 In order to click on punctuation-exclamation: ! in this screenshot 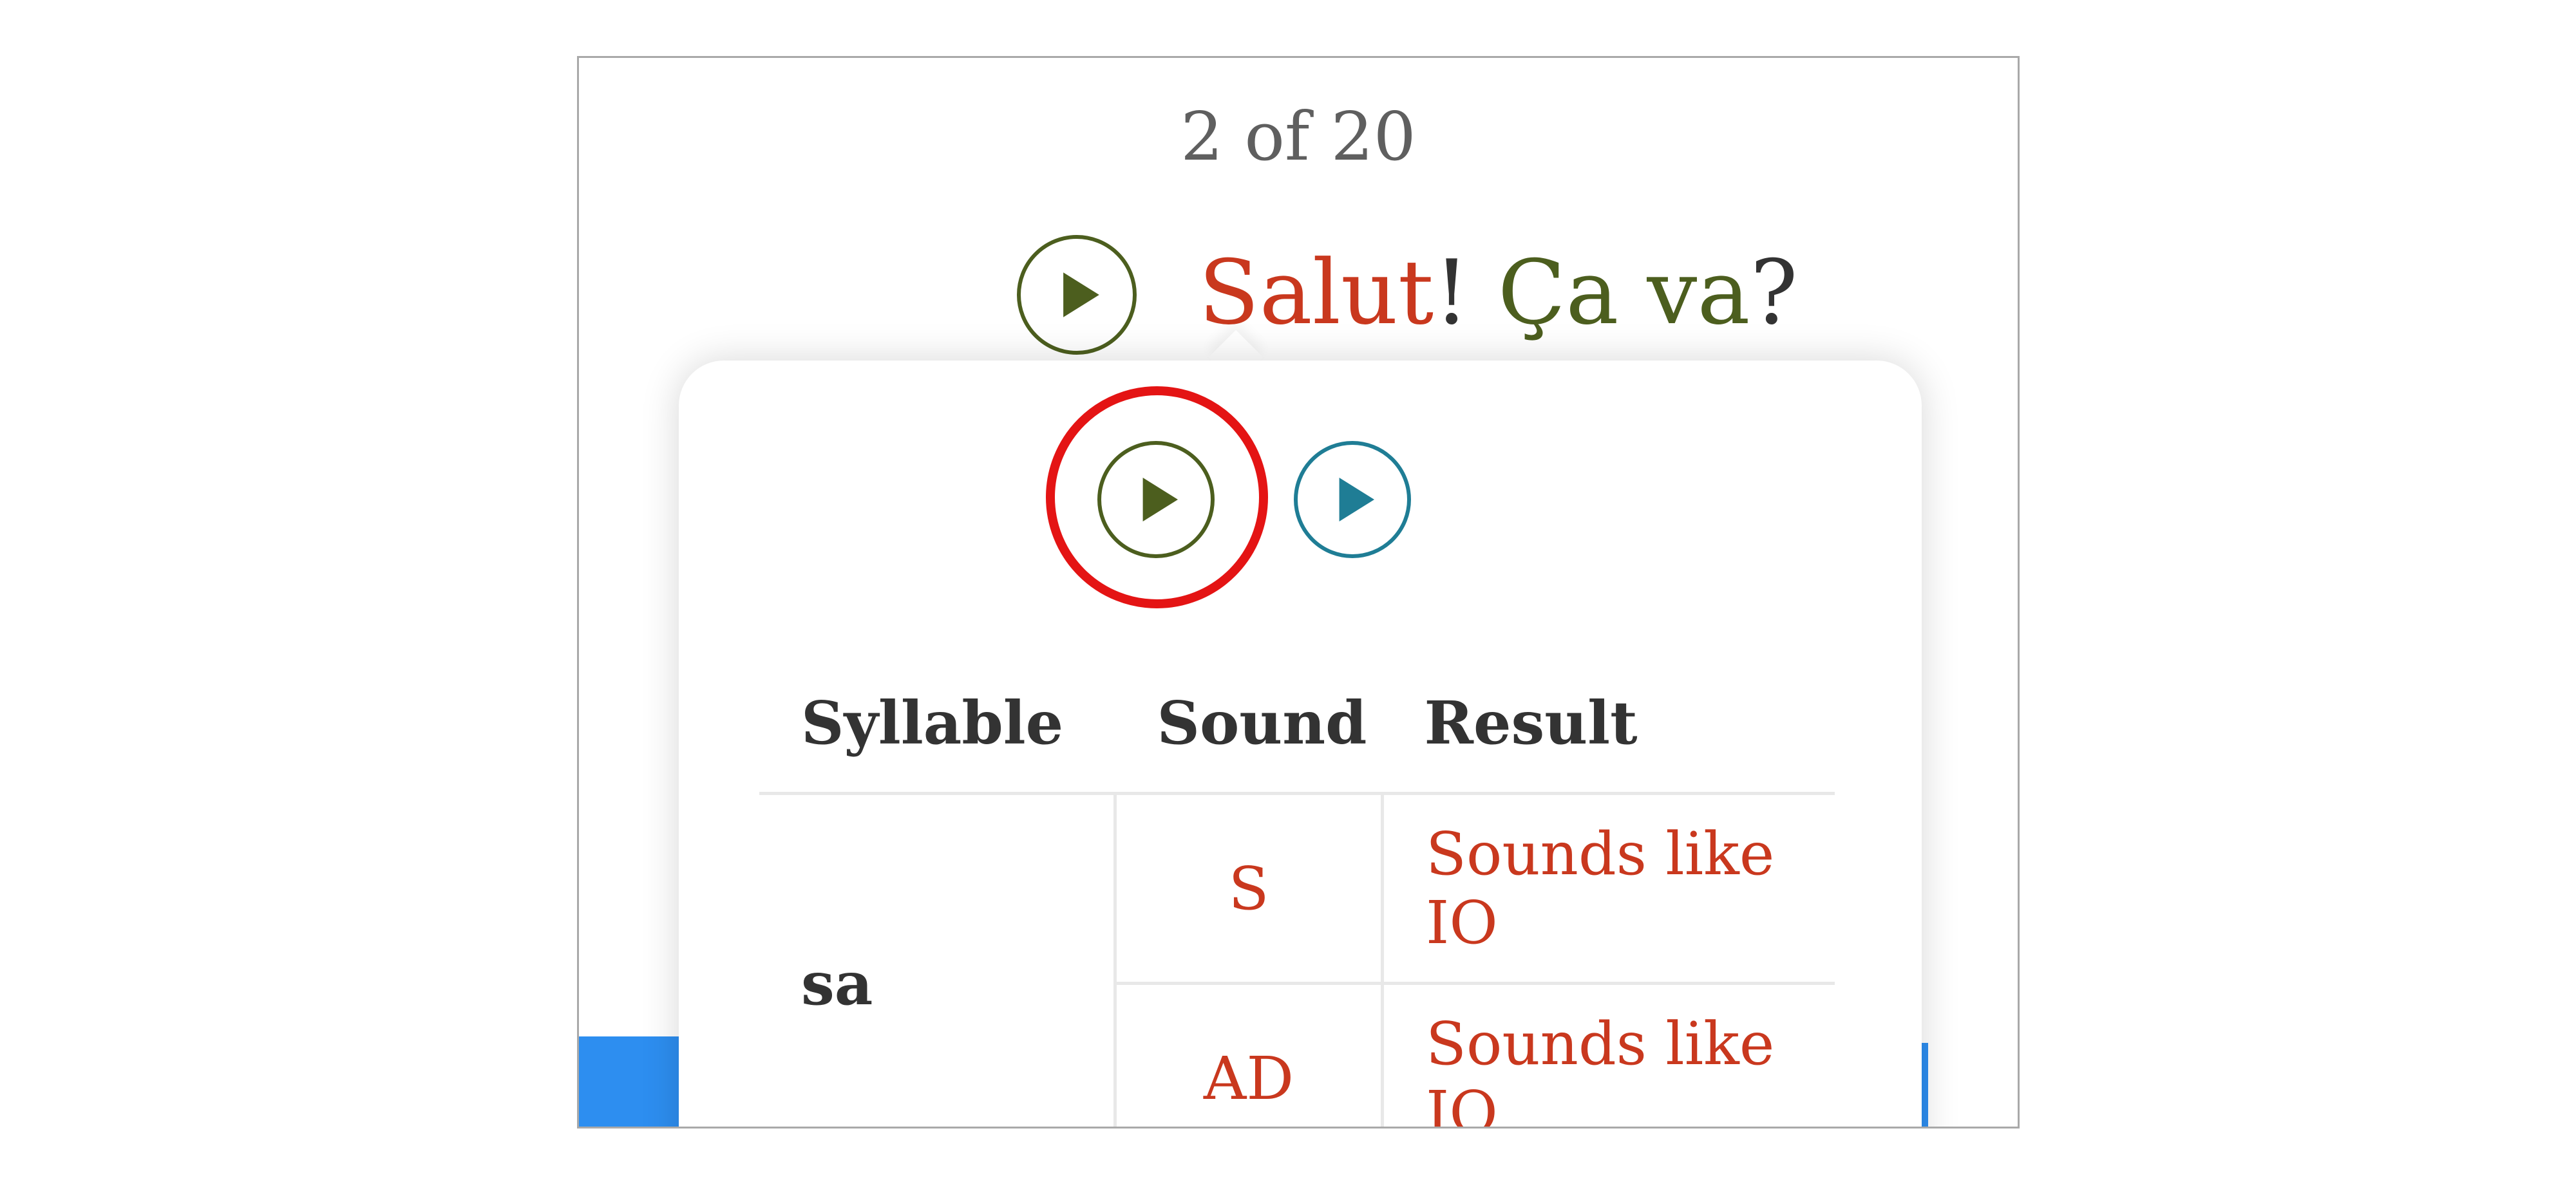, I will do `click(1452, 292)`.